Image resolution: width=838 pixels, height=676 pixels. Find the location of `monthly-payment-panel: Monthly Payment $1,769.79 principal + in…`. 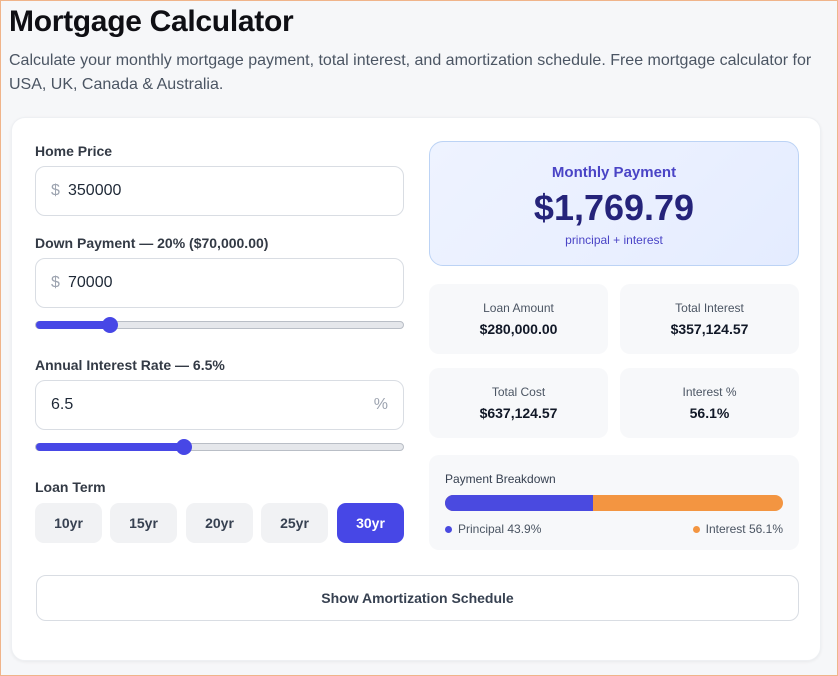

monthly-payment-panel: Monthly Payment $1,769.79 principal + in… is located at coordinates (614, 203).